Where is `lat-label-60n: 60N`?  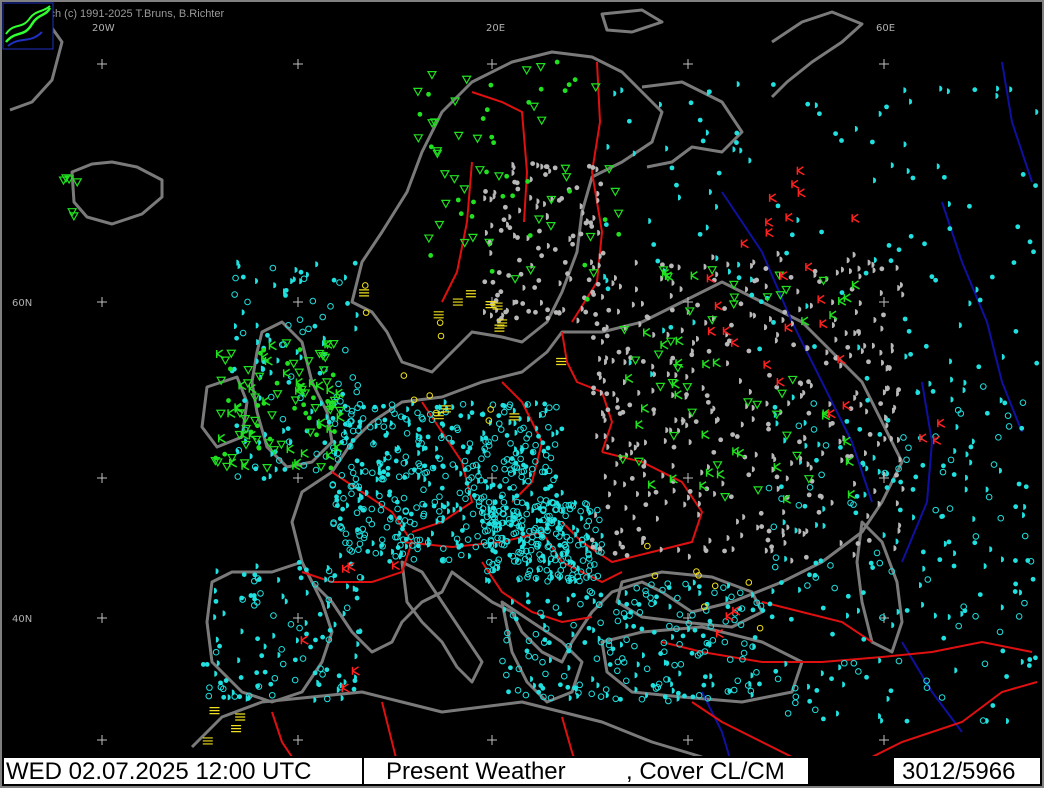 lat-label-60n: 60N is located at coordinates (22, 303).